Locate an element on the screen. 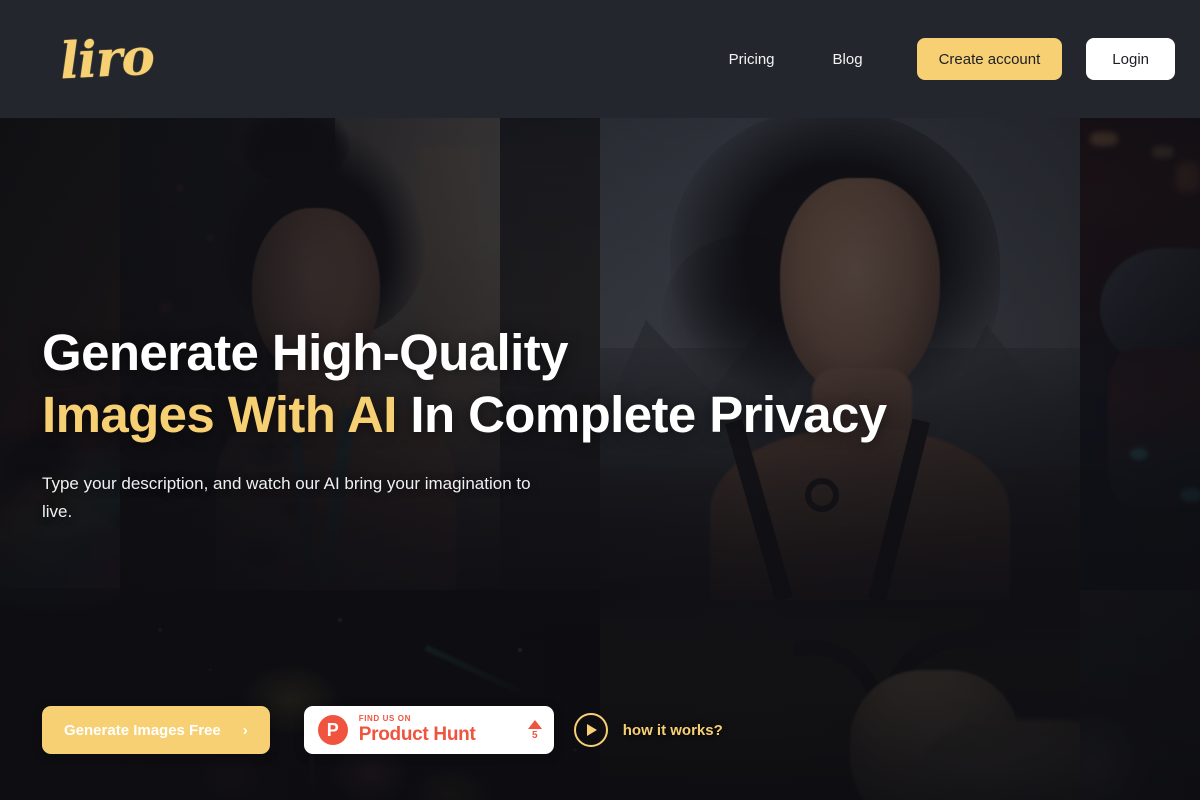 This screenshot has width=1200, height=800. site-header: liro Pricing Blog Create account Login is located at coordinates (600, 59).